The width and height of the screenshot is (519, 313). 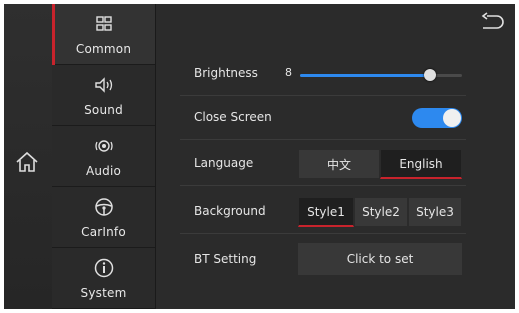 What do you see at coordinates (288, 72) in the screenshot?
I see `brightness-value: 8` at bounding box center [288, 72].